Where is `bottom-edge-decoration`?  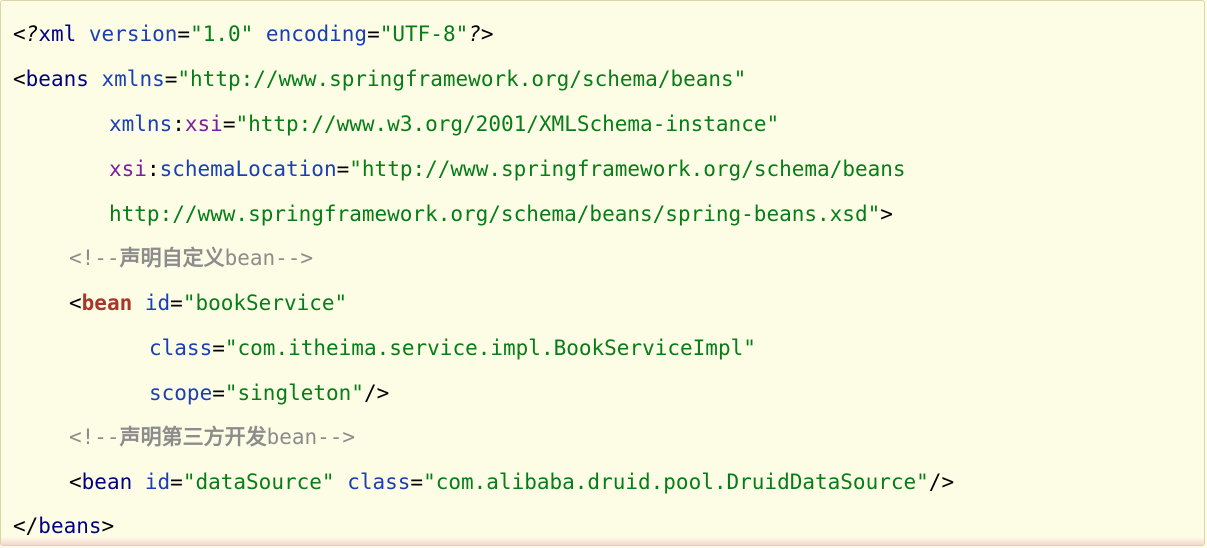
bottom-edge-decoration is located at coordinates (602, 541).